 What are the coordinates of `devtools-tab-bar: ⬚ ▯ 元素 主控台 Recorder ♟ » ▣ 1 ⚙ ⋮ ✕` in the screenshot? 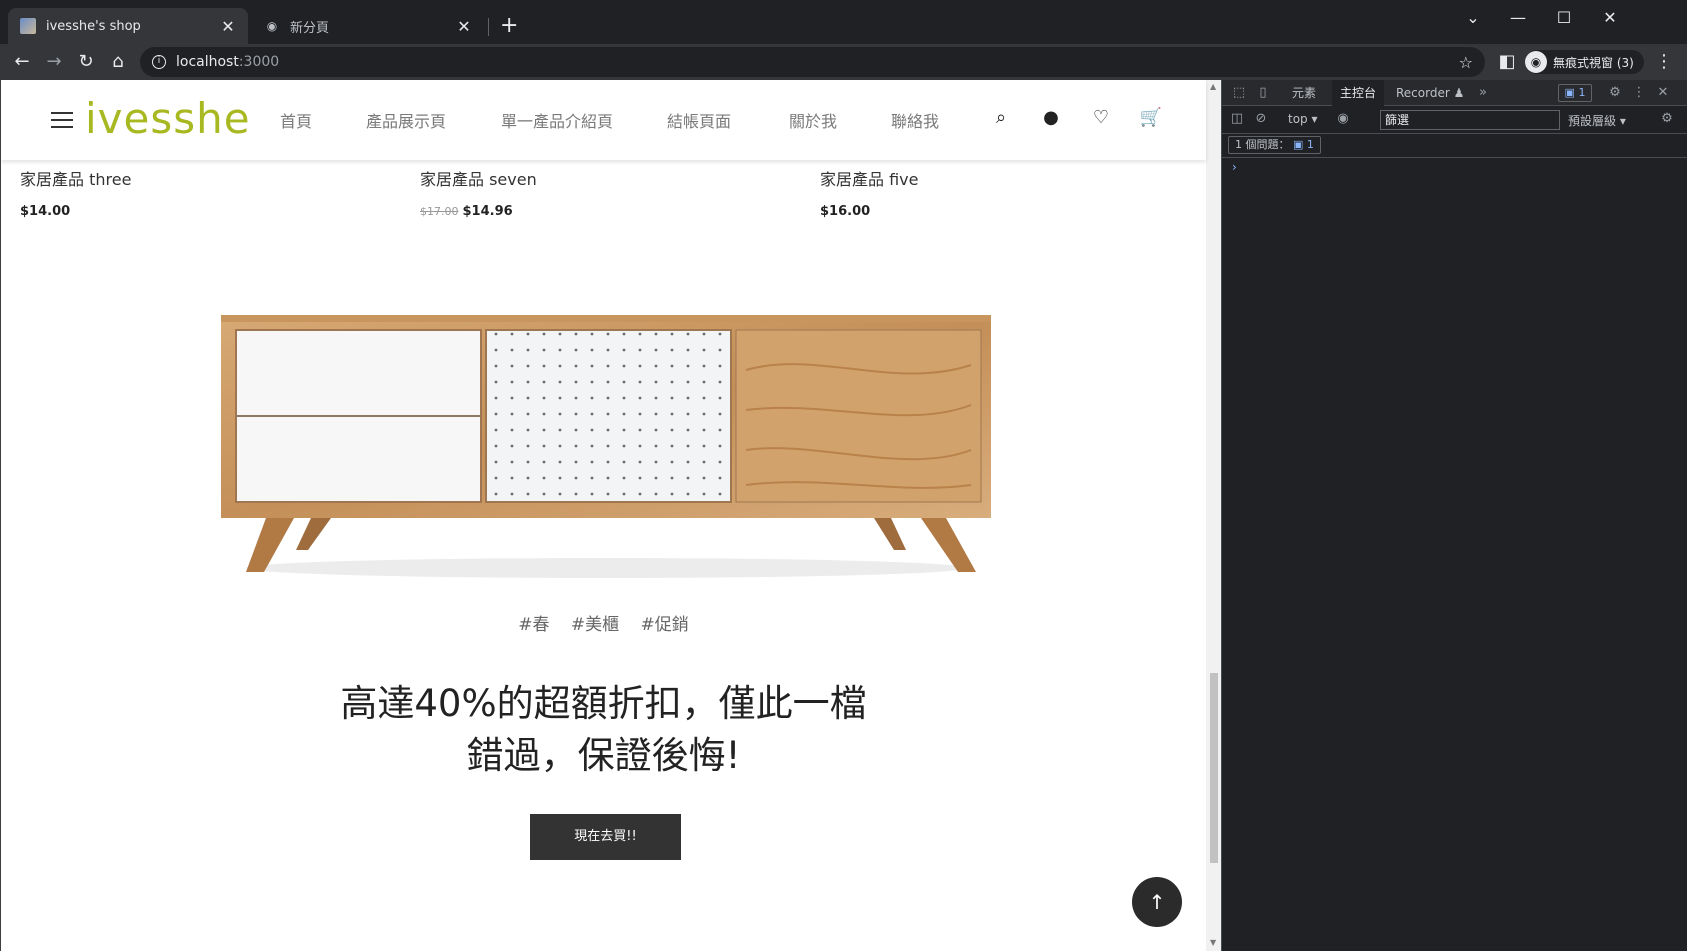 It's located at (1454, 93).